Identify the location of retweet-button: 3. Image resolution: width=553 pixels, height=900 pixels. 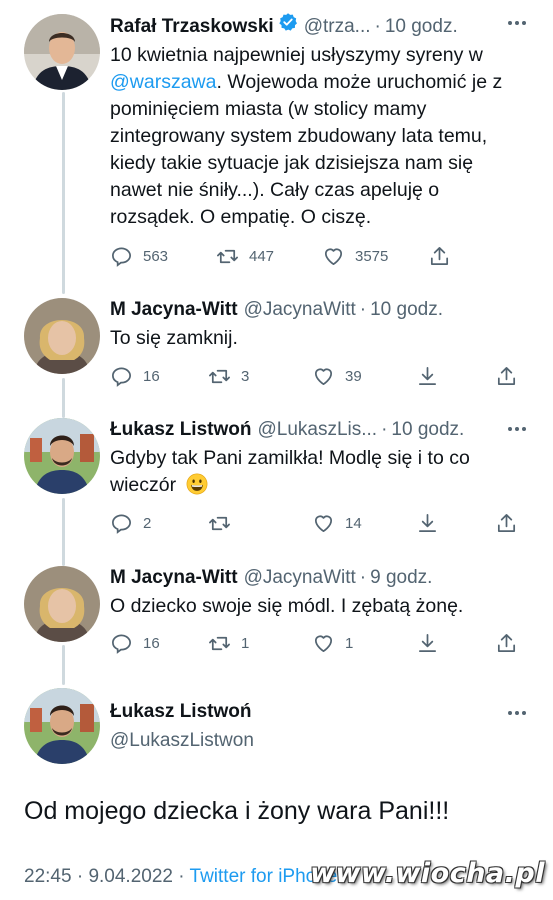
(228, 376).